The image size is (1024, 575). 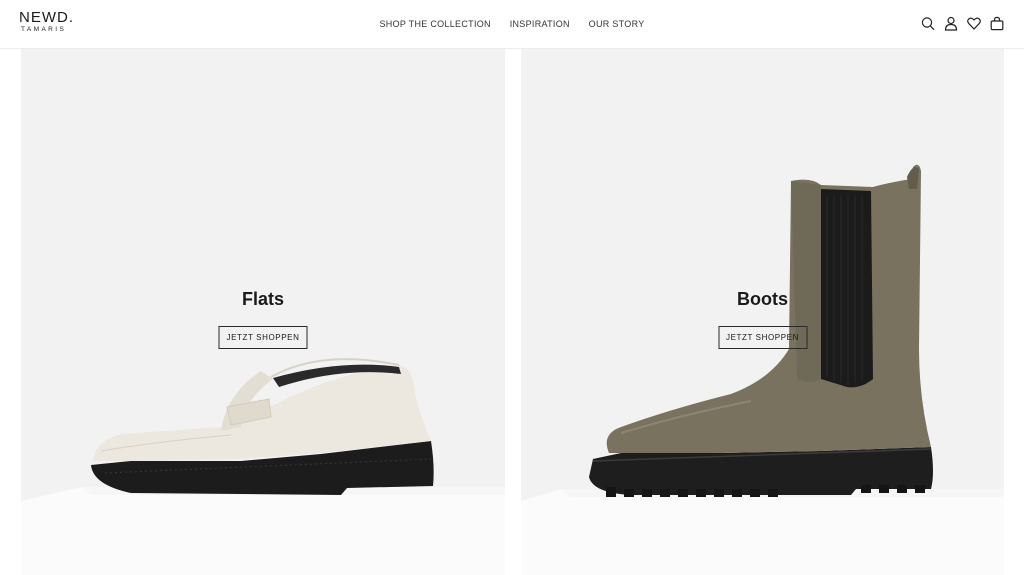 What do you see at coordinates (951, 23) in the screenshot?
I see `account-icon` at bounding box center [951, 23].